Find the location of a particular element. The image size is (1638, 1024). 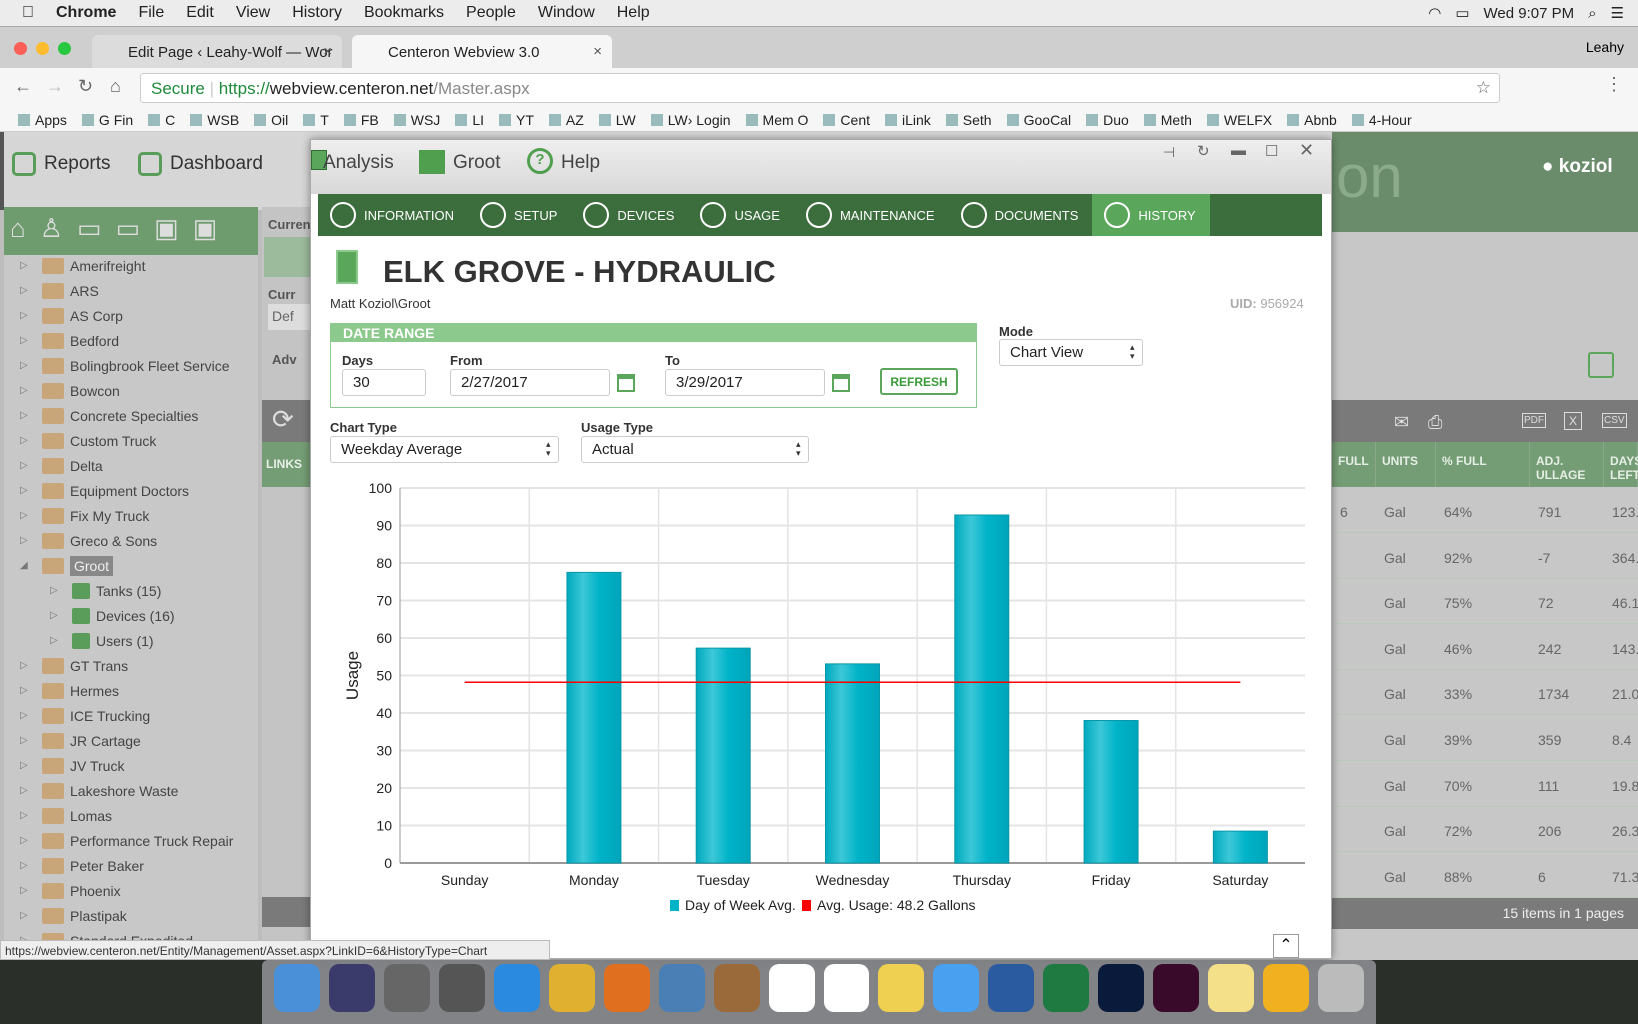

scroll-top-button: ⌃ is located at coordinates (1286, 946).